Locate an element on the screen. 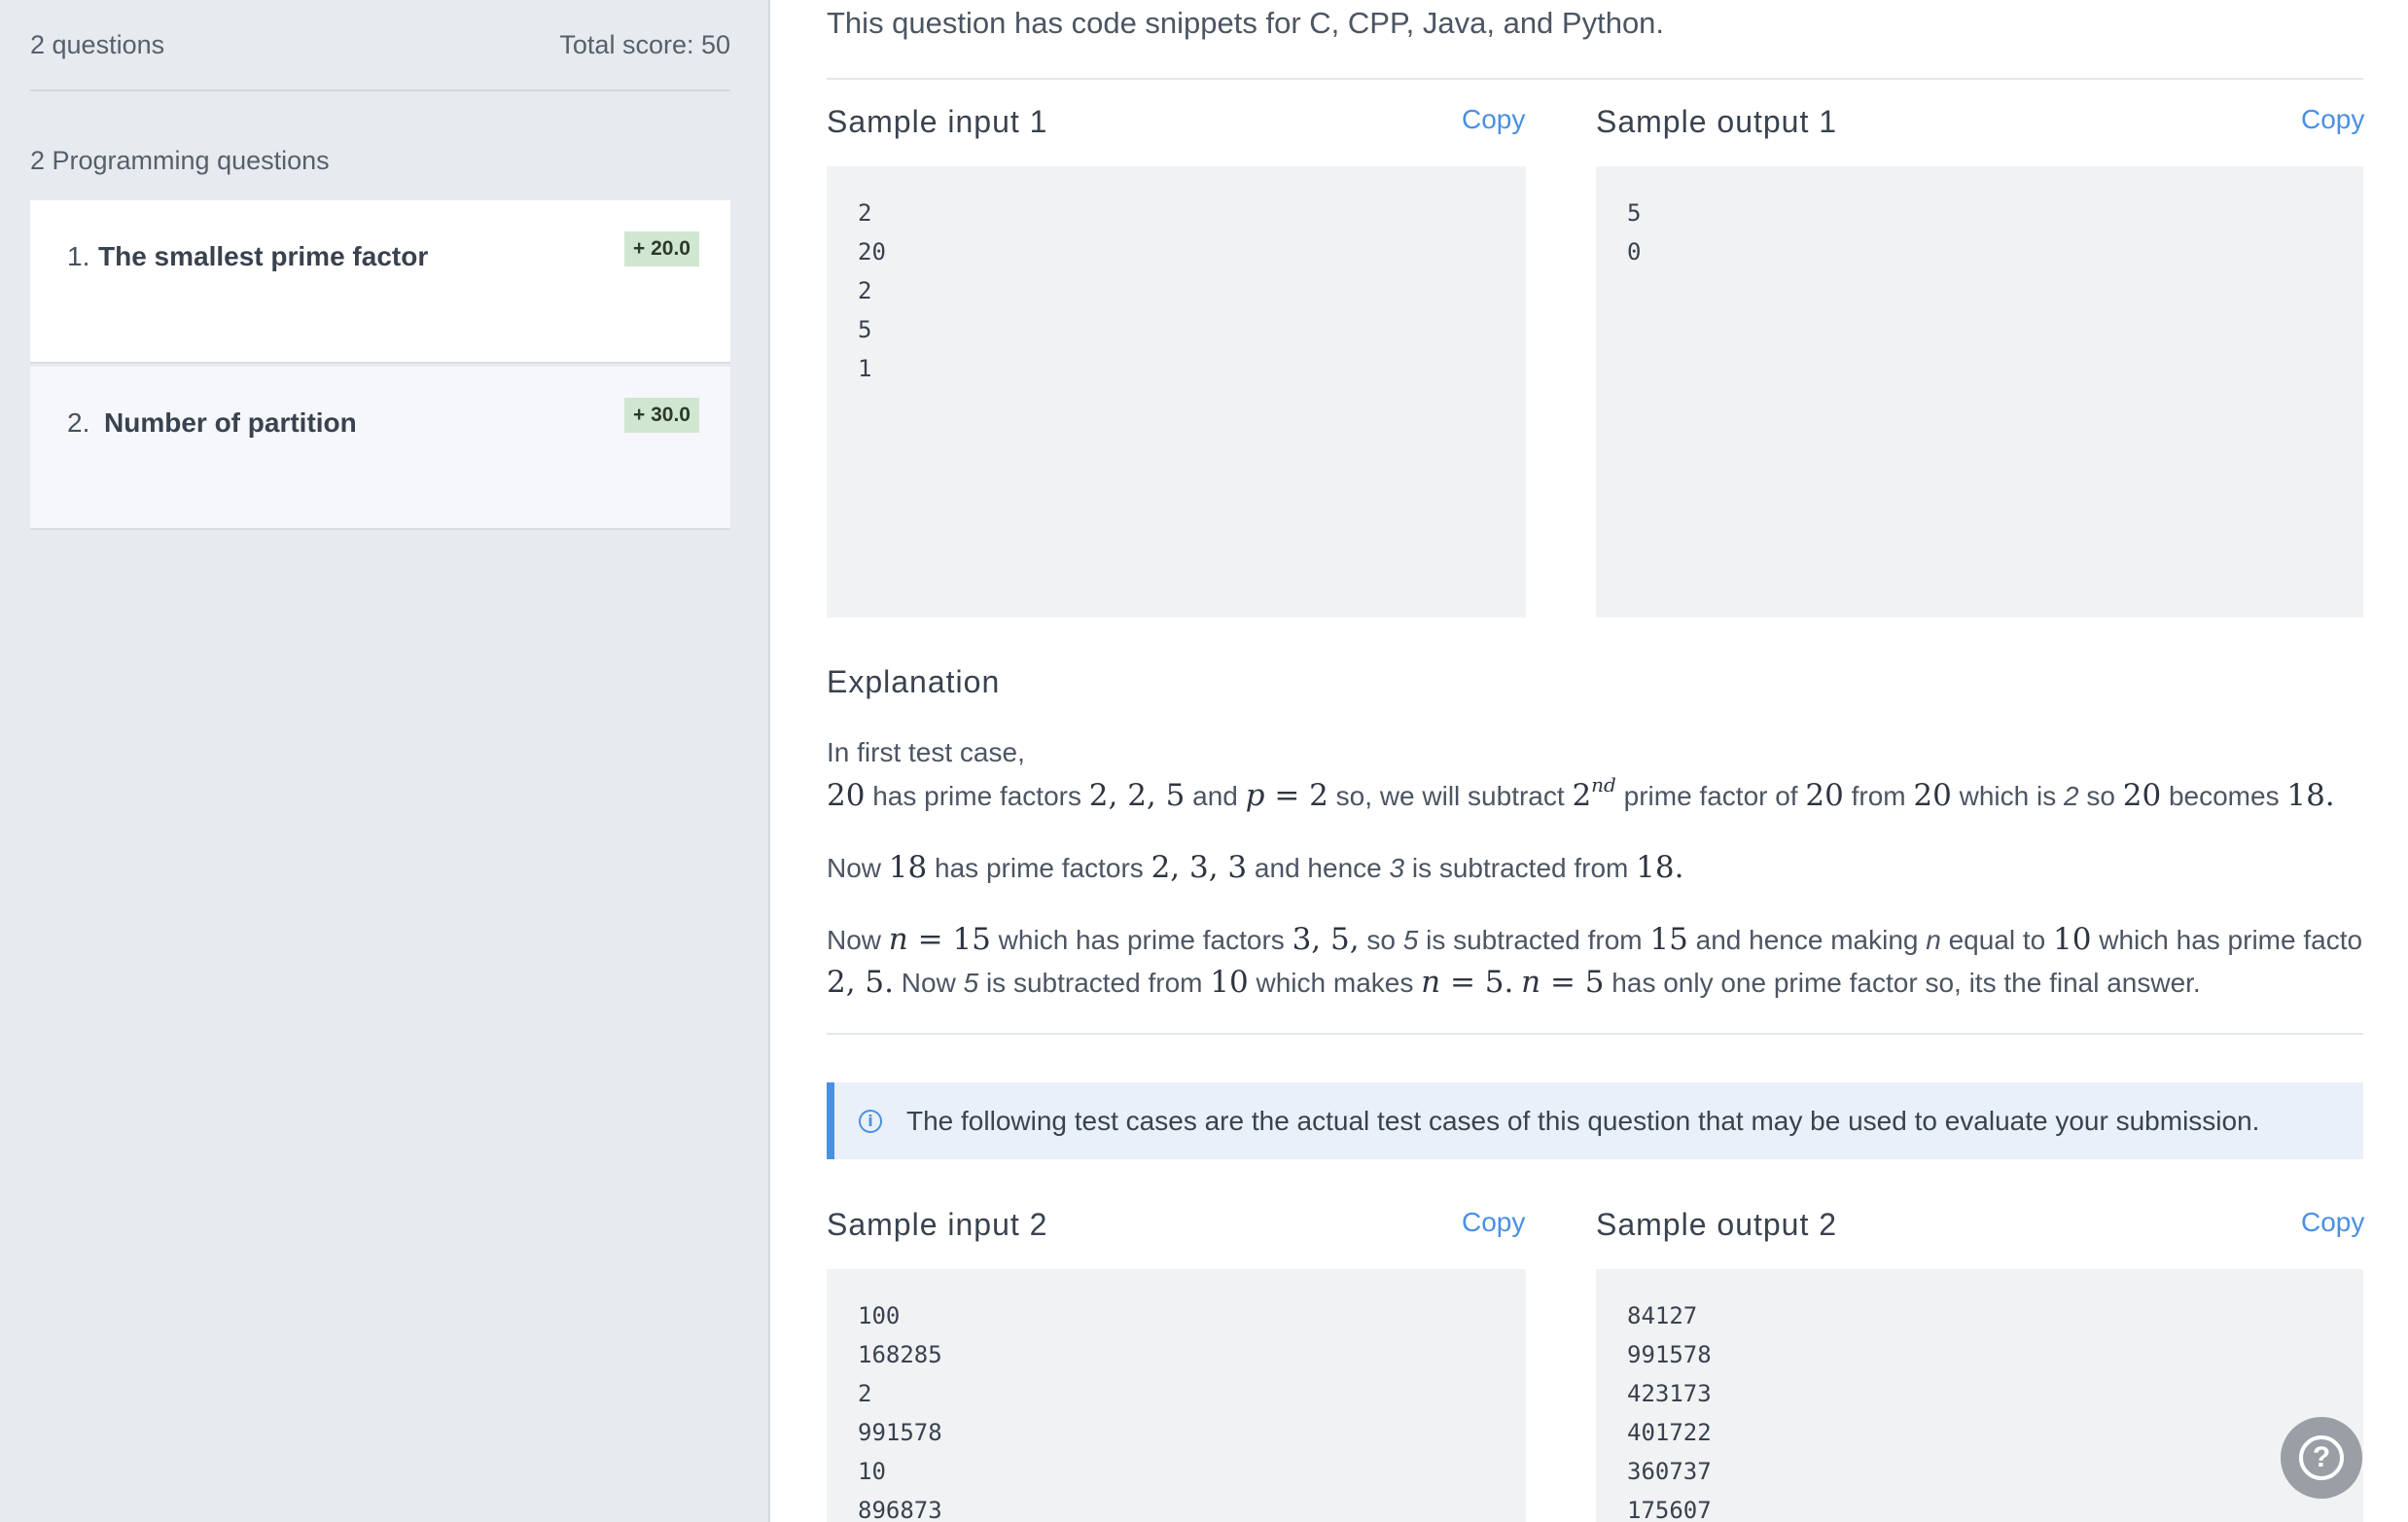  sample-input-2-title: Sample input 2 is located at coordinates (938, 1224).